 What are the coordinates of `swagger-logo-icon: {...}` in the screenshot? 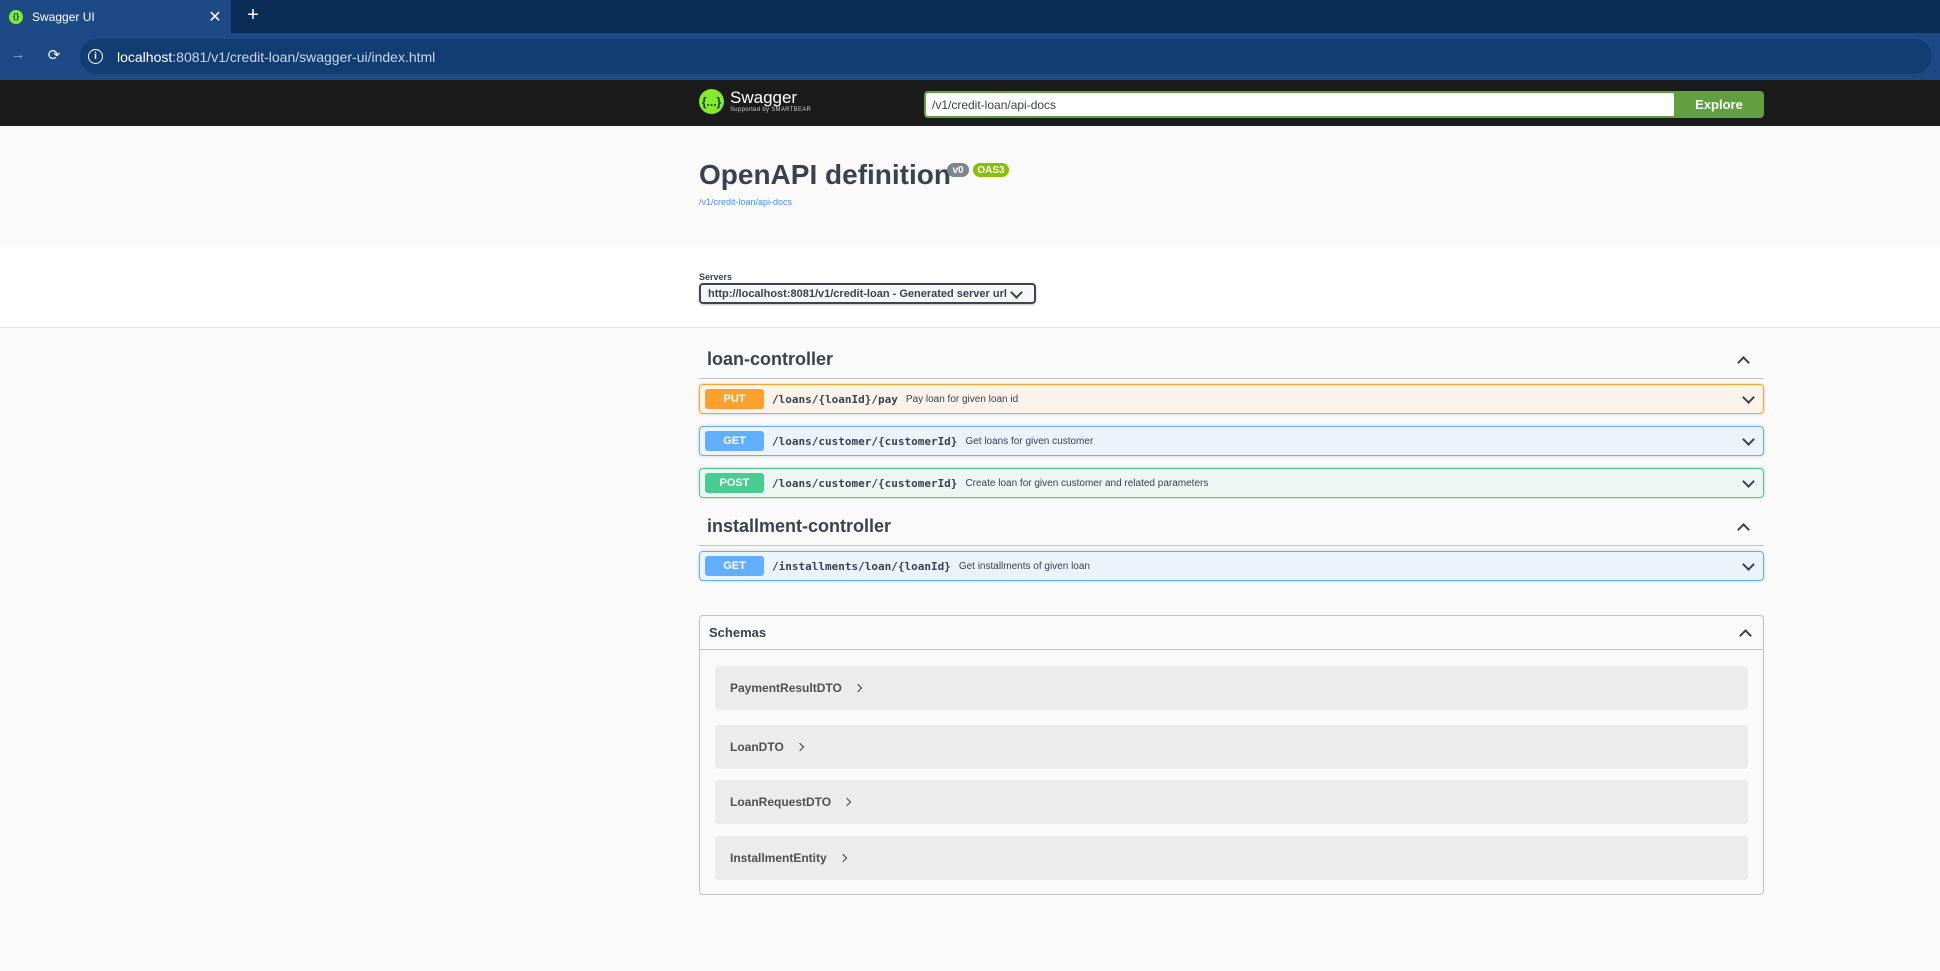 It's located at (711, 101).